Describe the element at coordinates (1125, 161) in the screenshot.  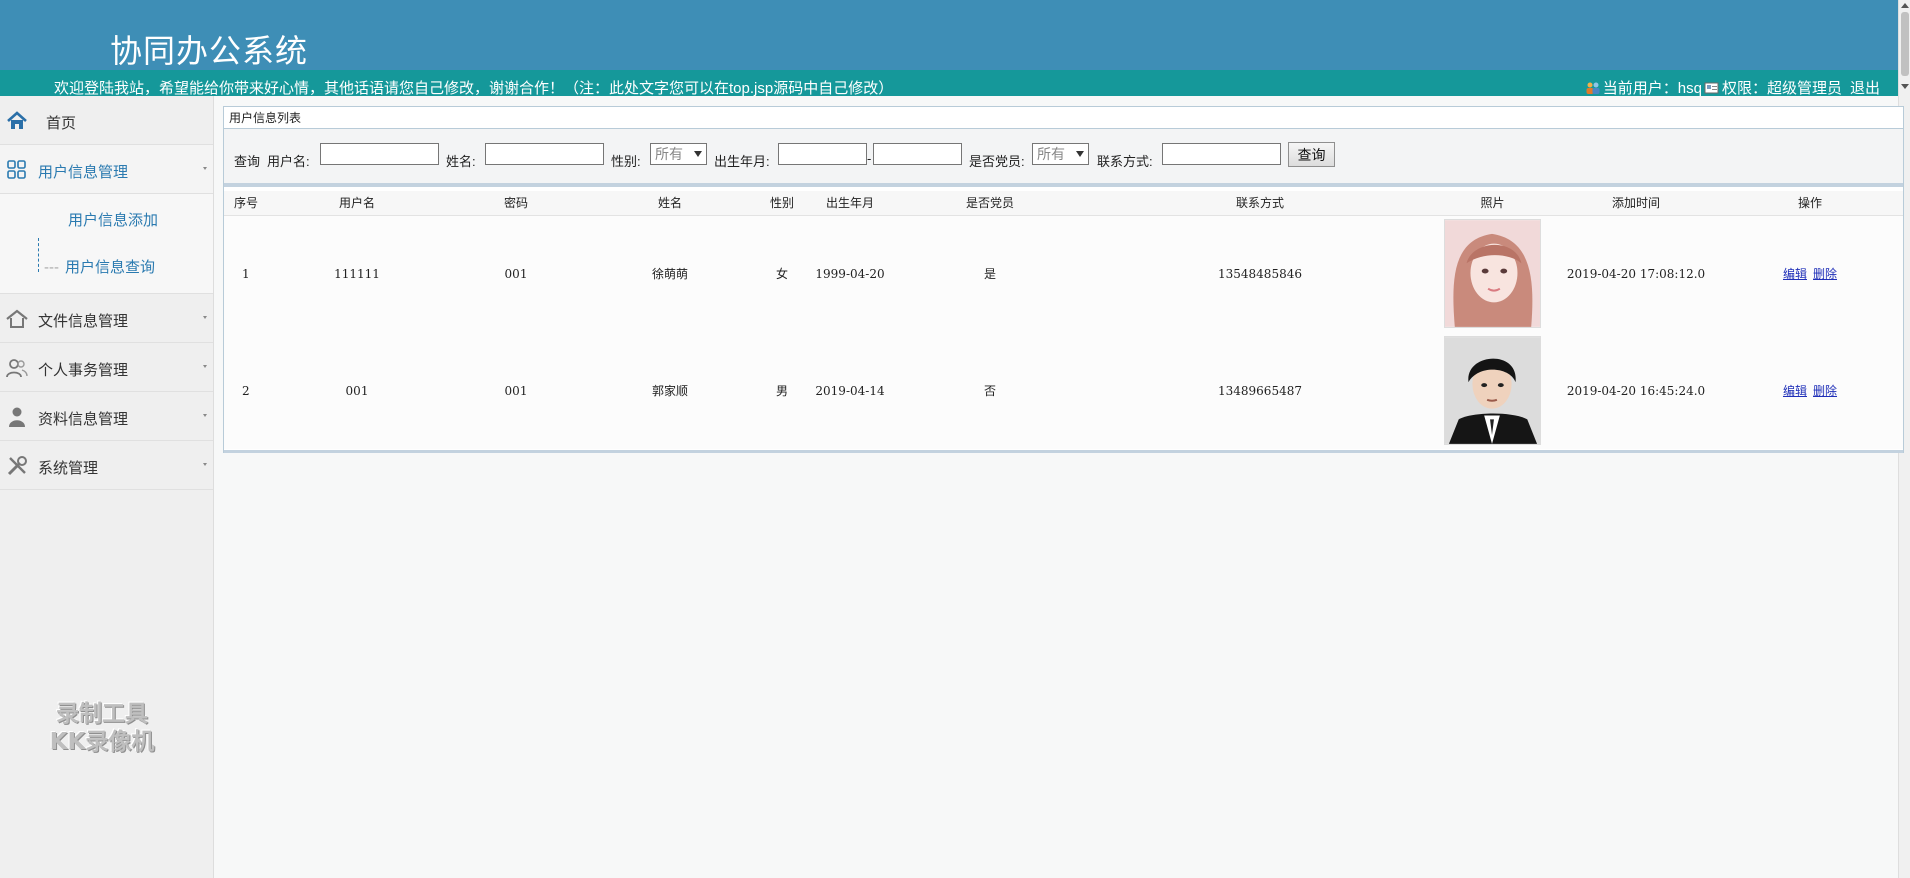
I see `contact-label: 联系方式:` at that location.